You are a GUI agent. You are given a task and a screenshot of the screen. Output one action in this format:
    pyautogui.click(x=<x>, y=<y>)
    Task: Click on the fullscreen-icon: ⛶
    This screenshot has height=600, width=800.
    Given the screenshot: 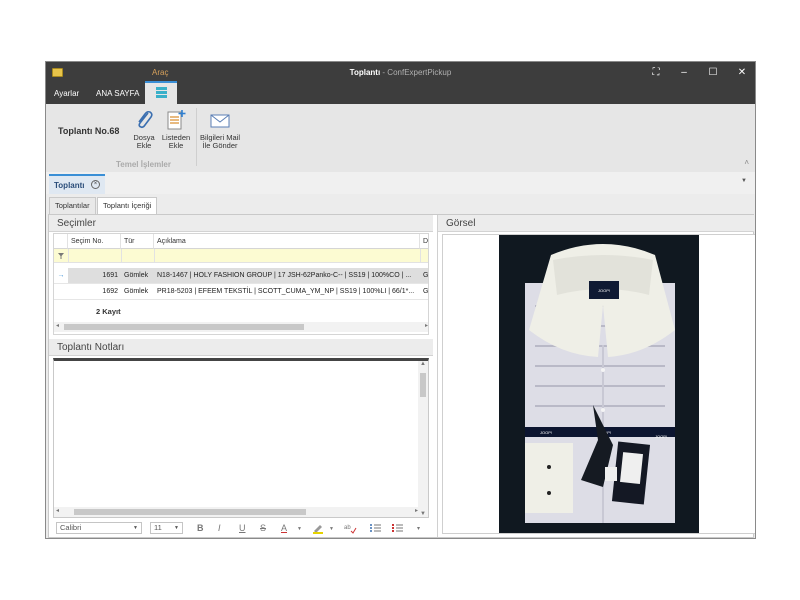 What is the action you would take?
    pyautogui.click(x=656, y=72)
    